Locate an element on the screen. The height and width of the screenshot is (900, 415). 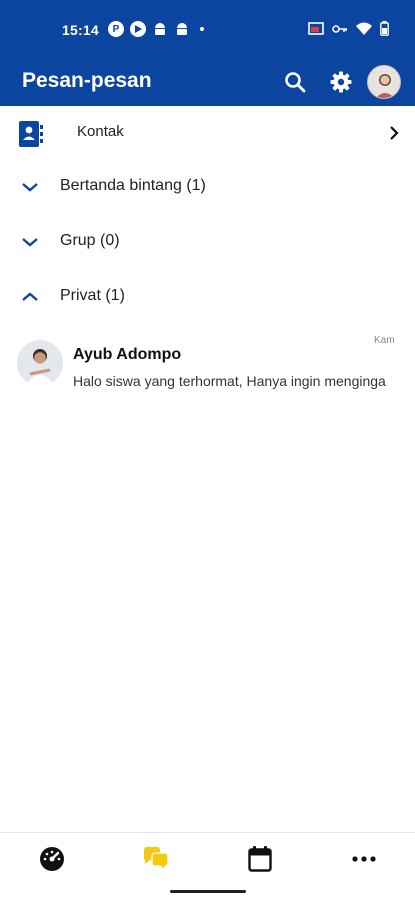
key-icon is located at coordinates (340, 31).